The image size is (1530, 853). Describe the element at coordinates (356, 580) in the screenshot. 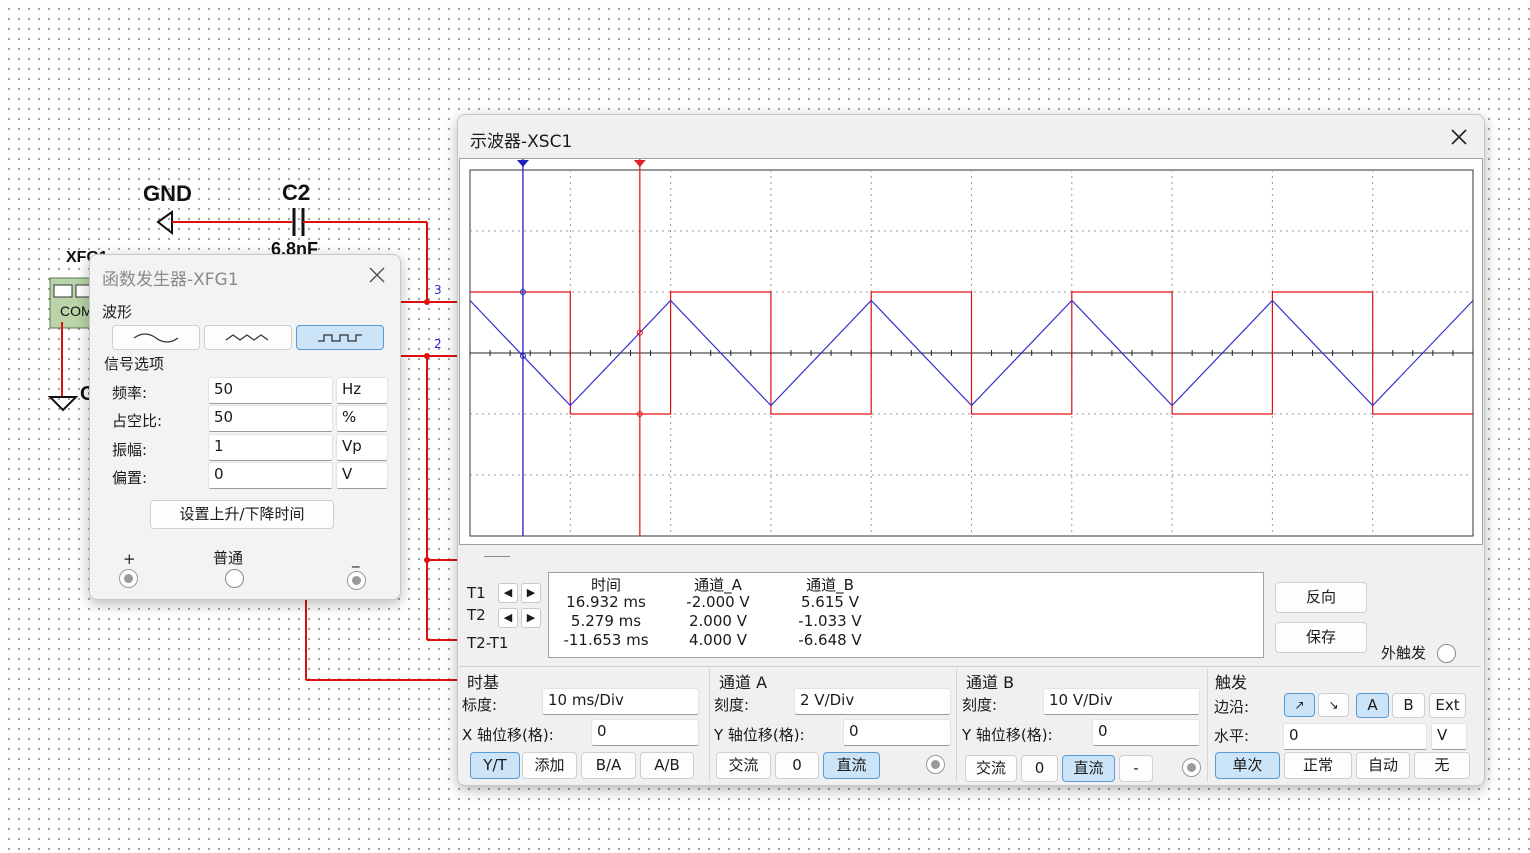

I see `minus-terminal` at that location.